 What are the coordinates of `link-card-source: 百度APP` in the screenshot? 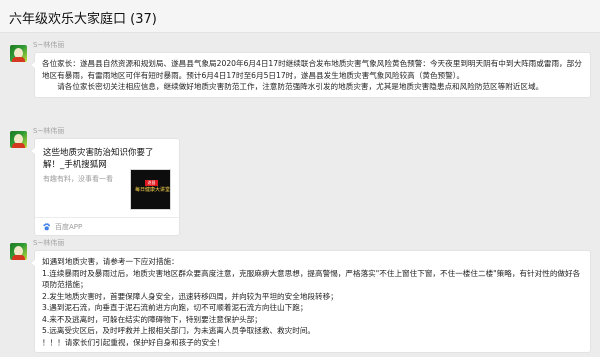 It's located at (69, 227).